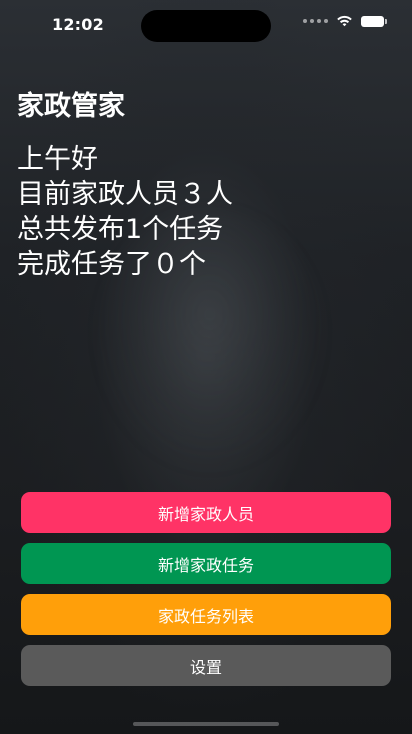 This screenshot has height=734, width=412. I want to click on battery-icon, so click(374, 21).